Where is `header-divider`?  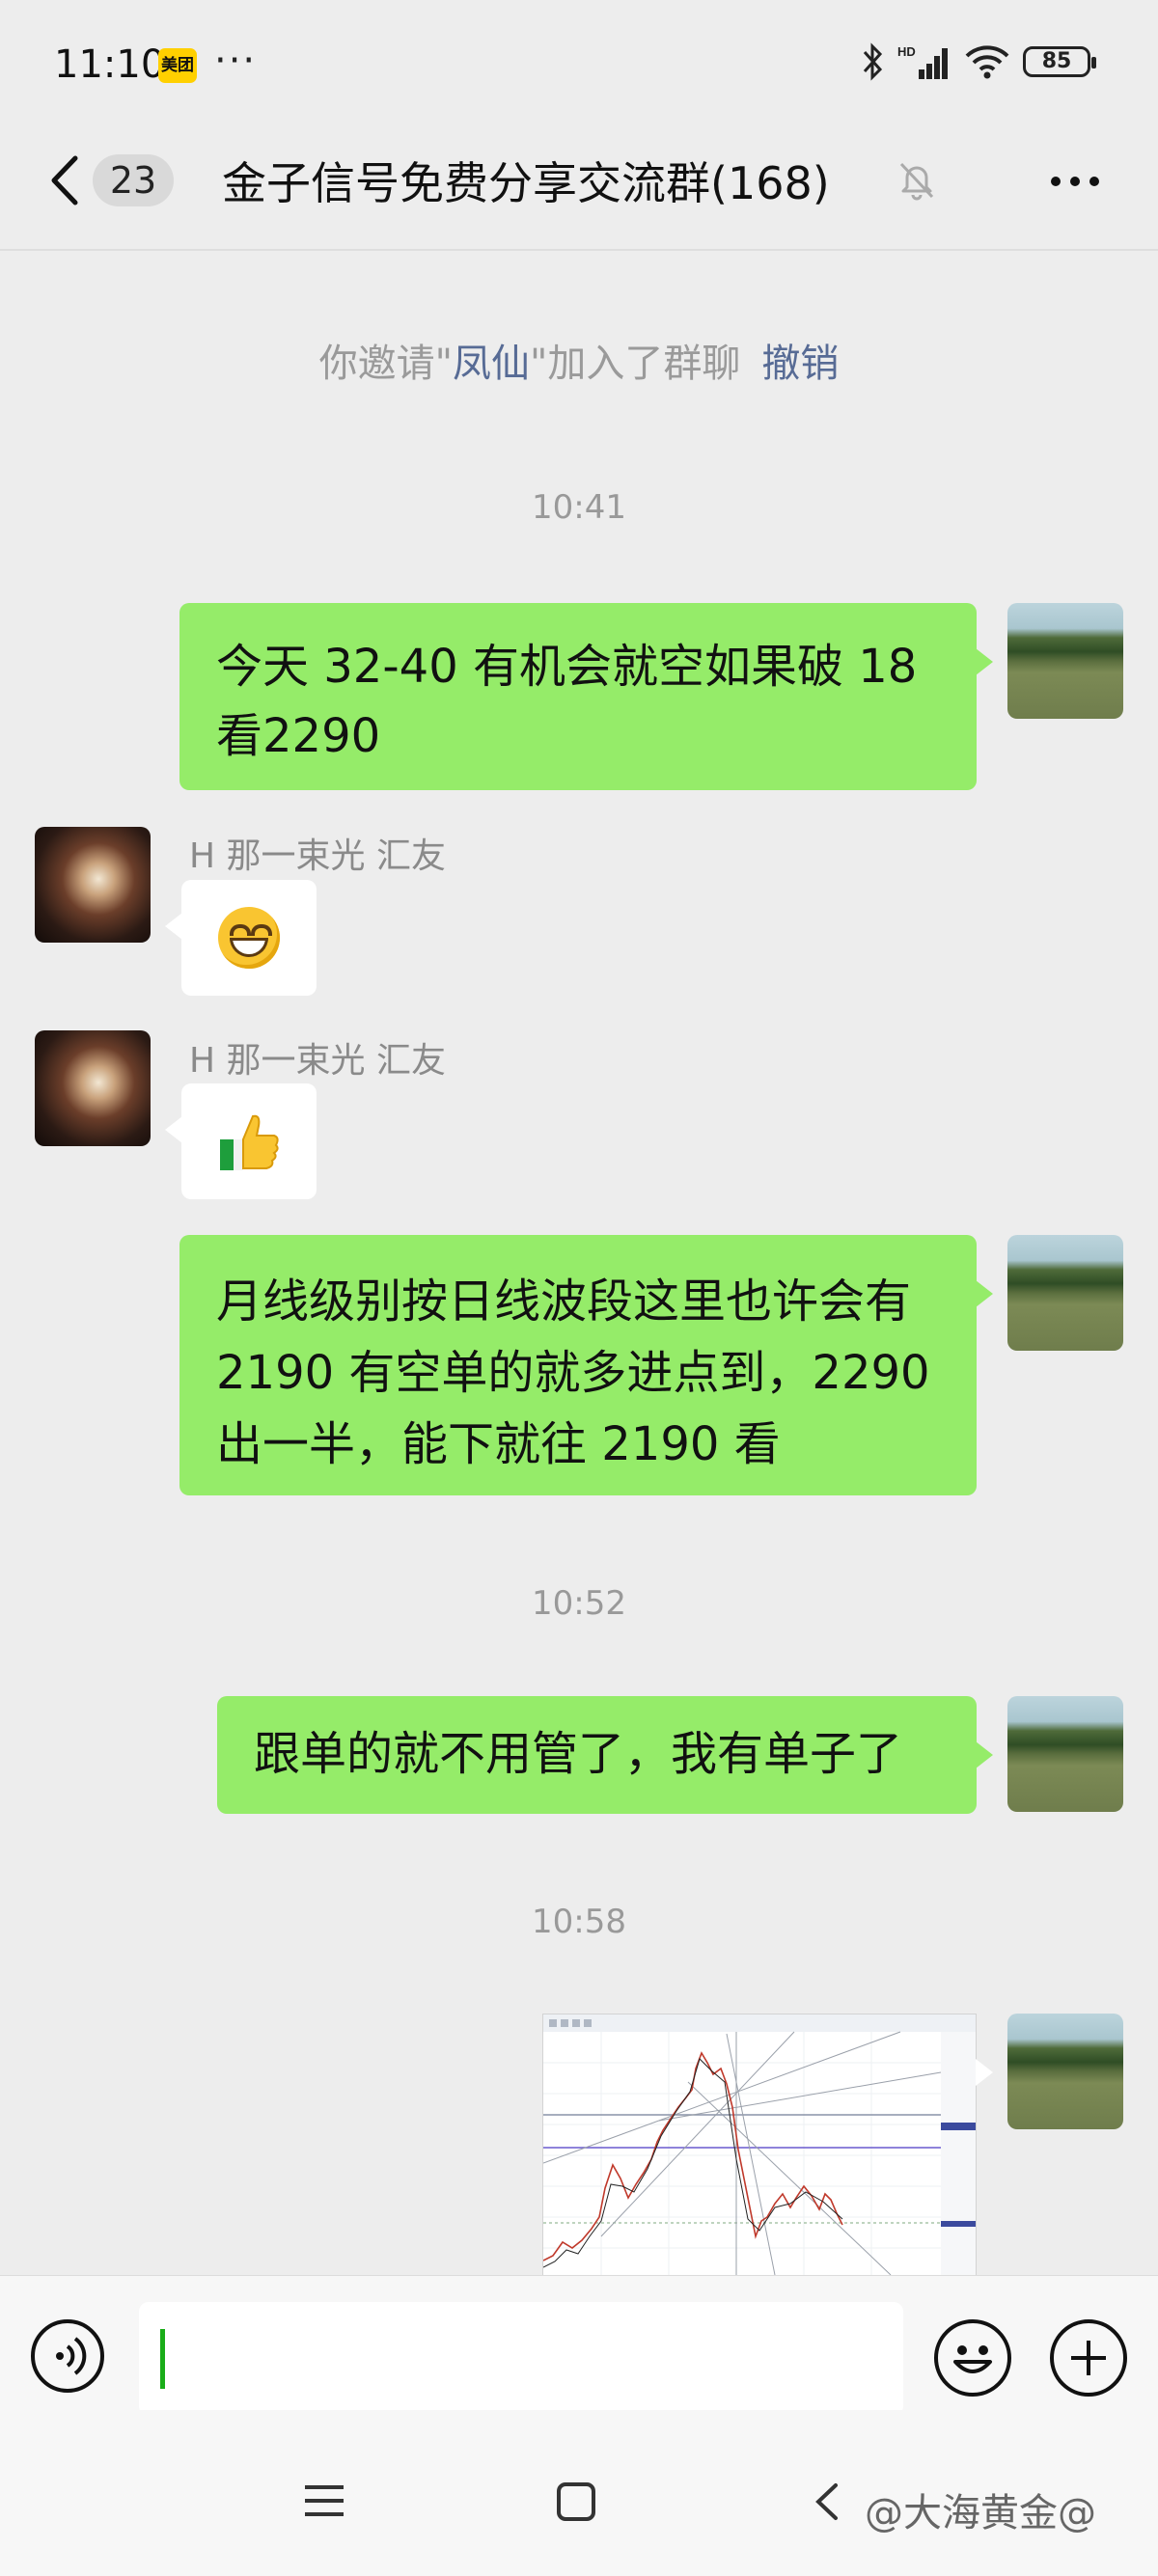
header-divider is located at coordinates (579, 250).